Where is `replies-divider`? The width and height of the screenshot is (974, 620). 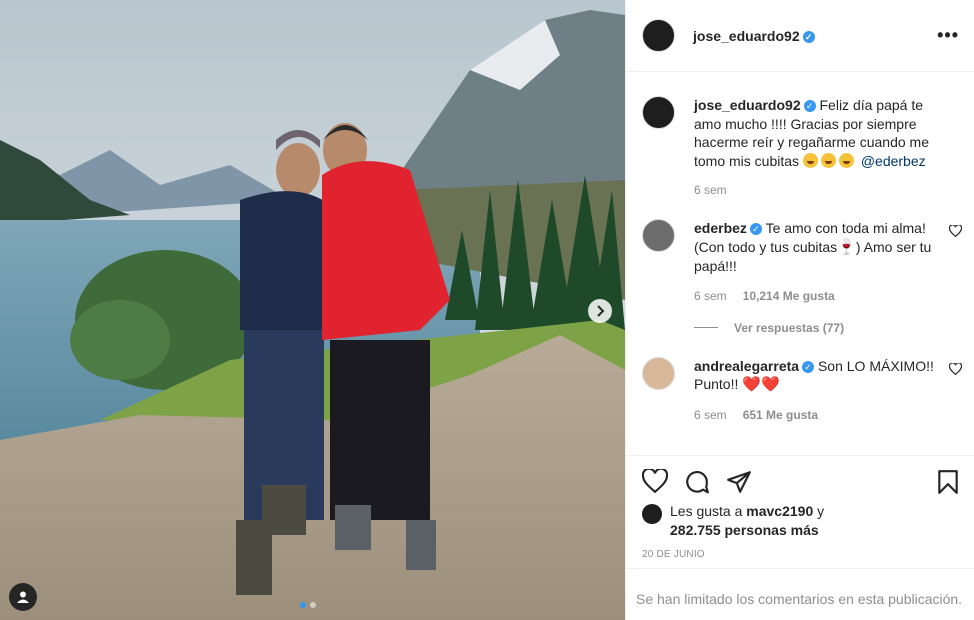
replies-divider is located at coordinates (706, 327).